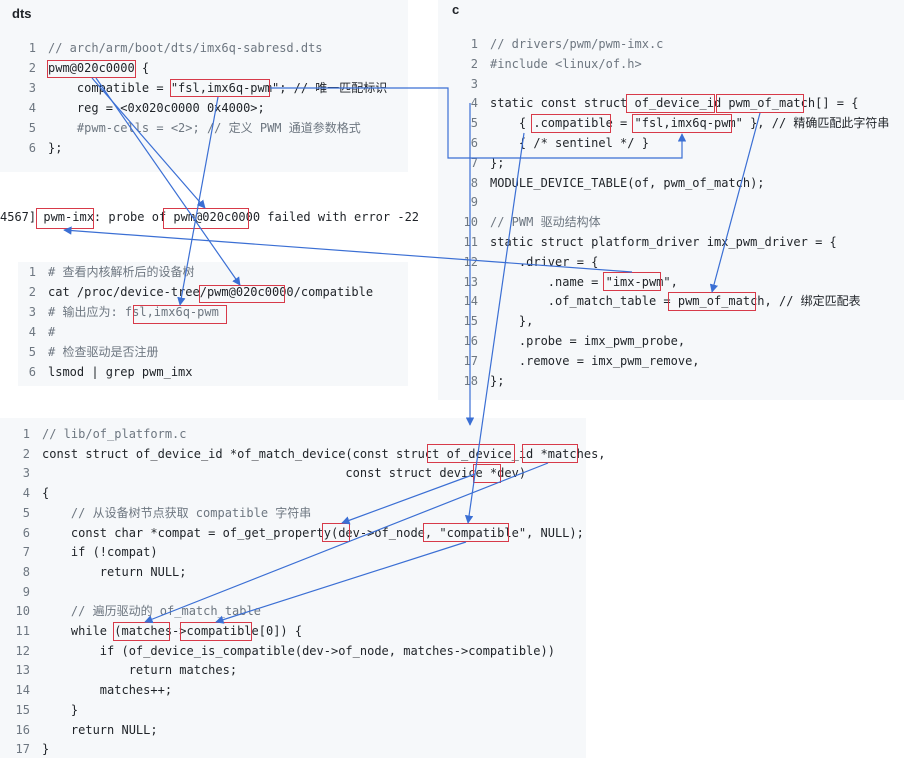 This screenshot has width=904, height=759. Describe the element at coordinates (577, 44) in the screenshot. I see `c-code-line: // drivers/pwm/pwm-imx.c` at that location.